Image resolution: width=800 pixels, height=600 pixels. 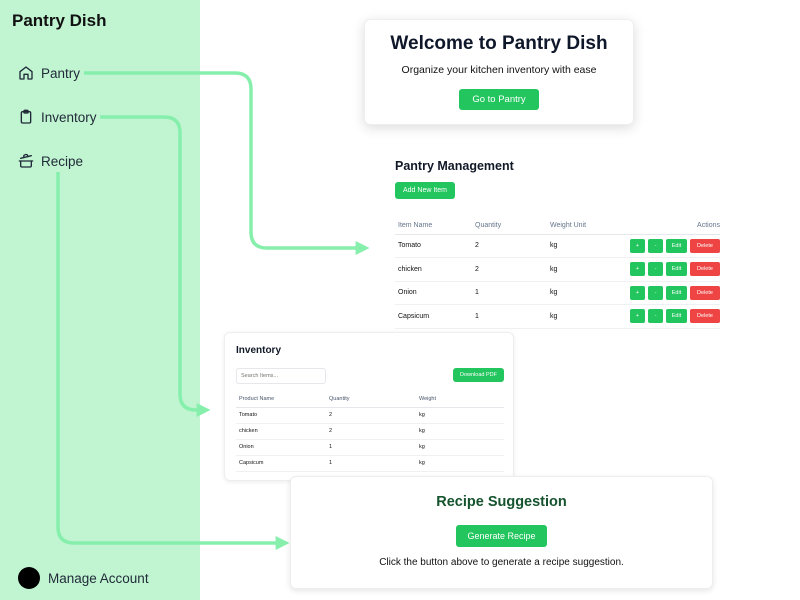 What do you see at coordinates (26, 73) in the screenshot?
I see `home-icon` at bounding box center [26, 73].